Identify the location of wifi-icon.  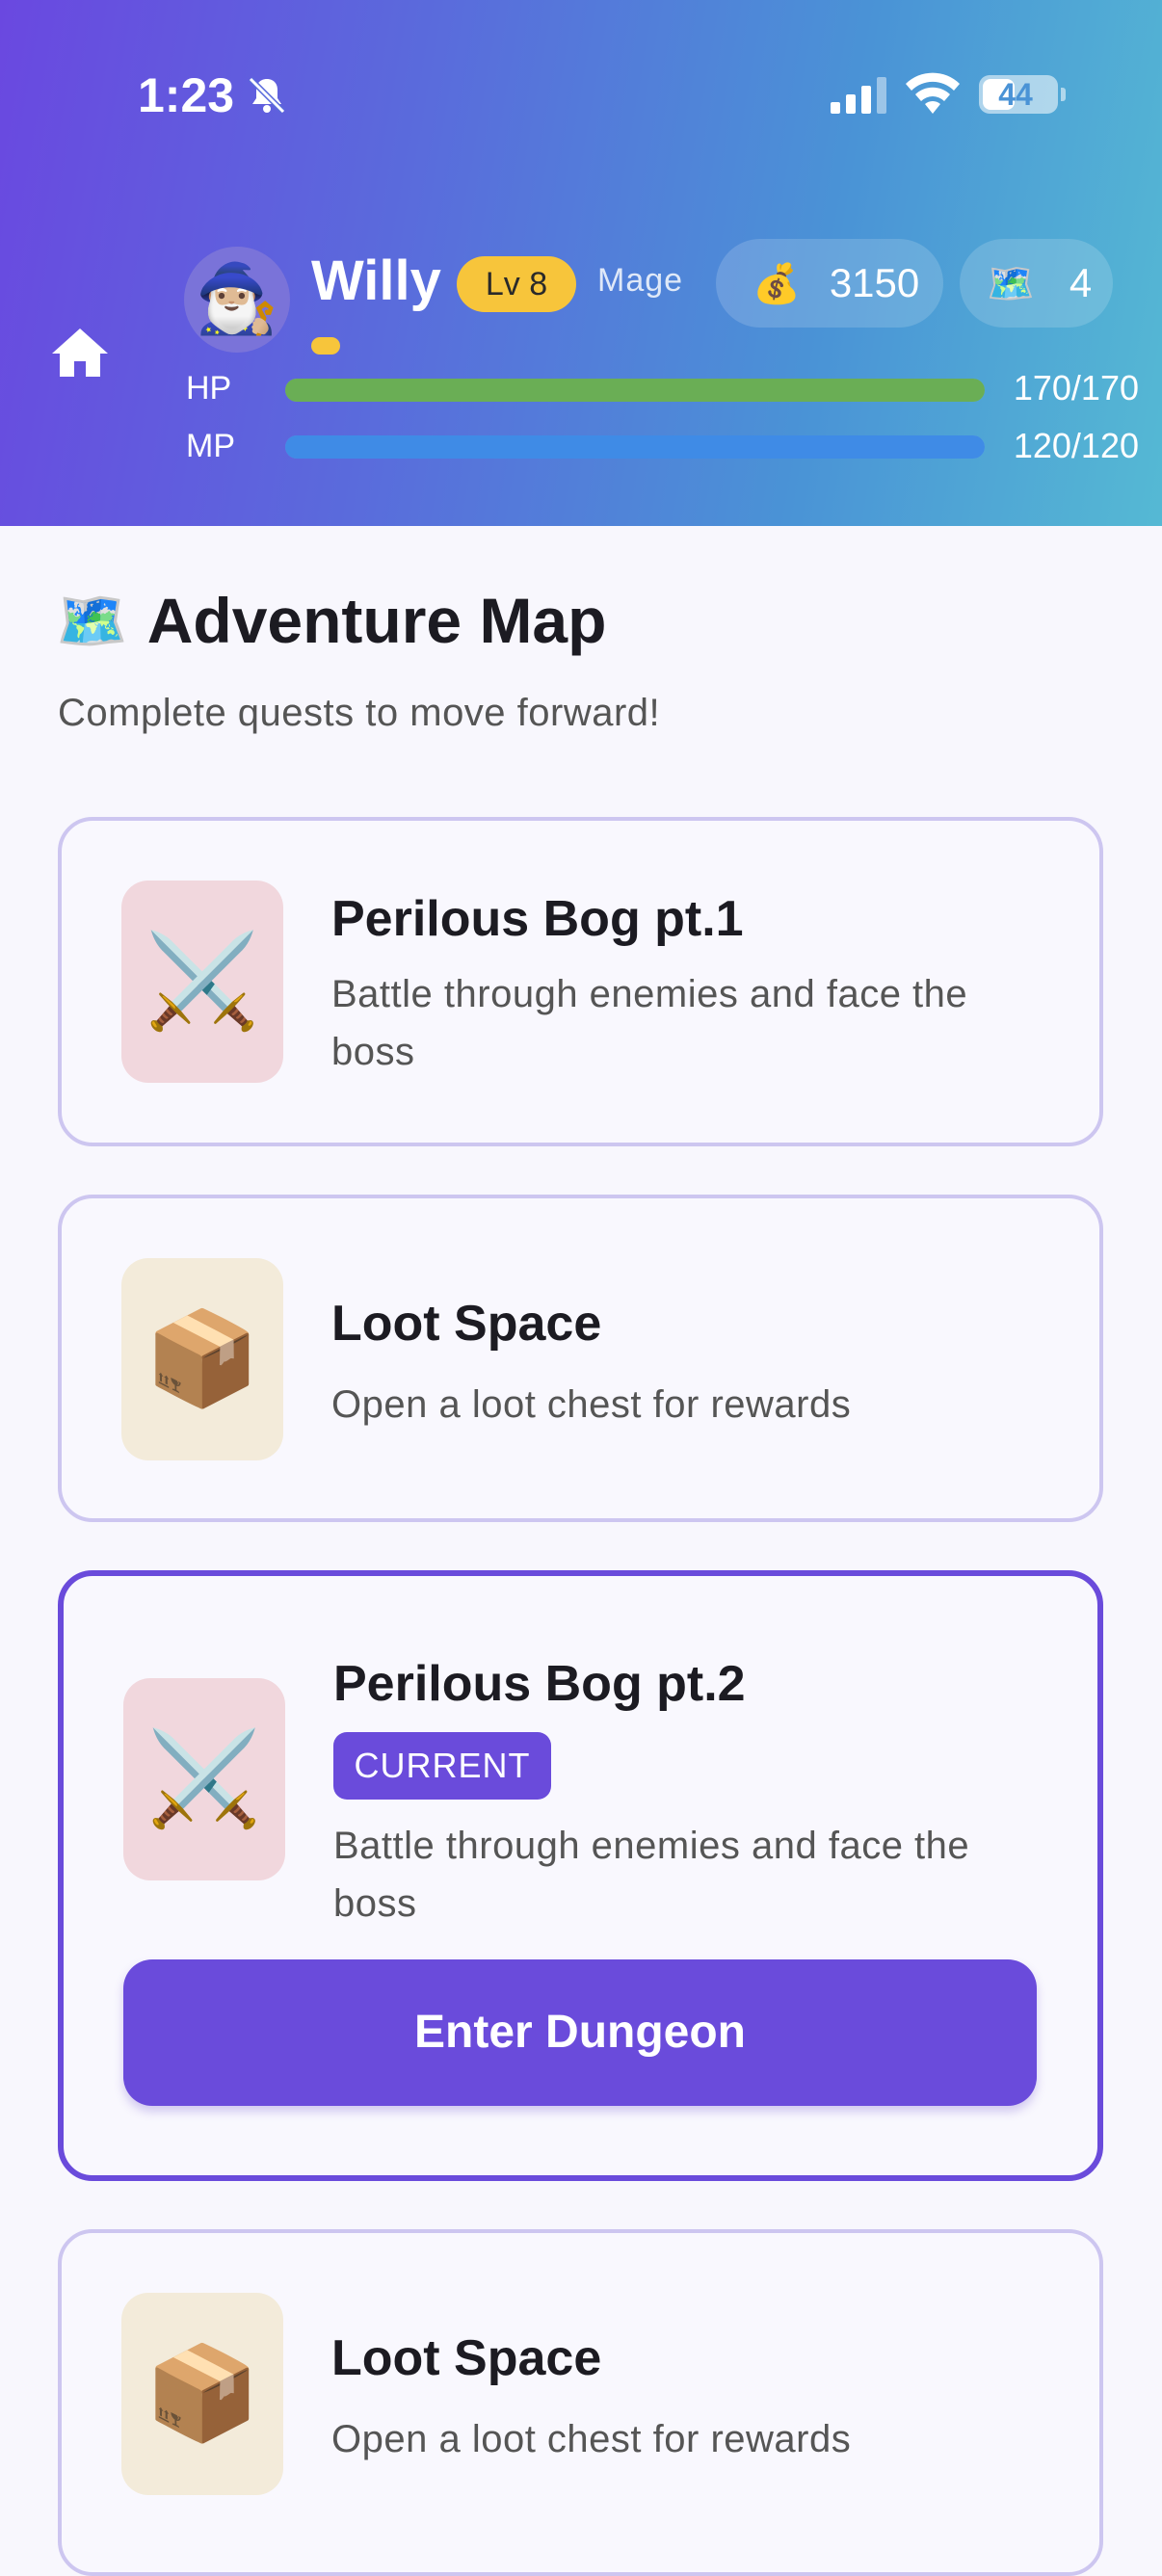
(933, 93).